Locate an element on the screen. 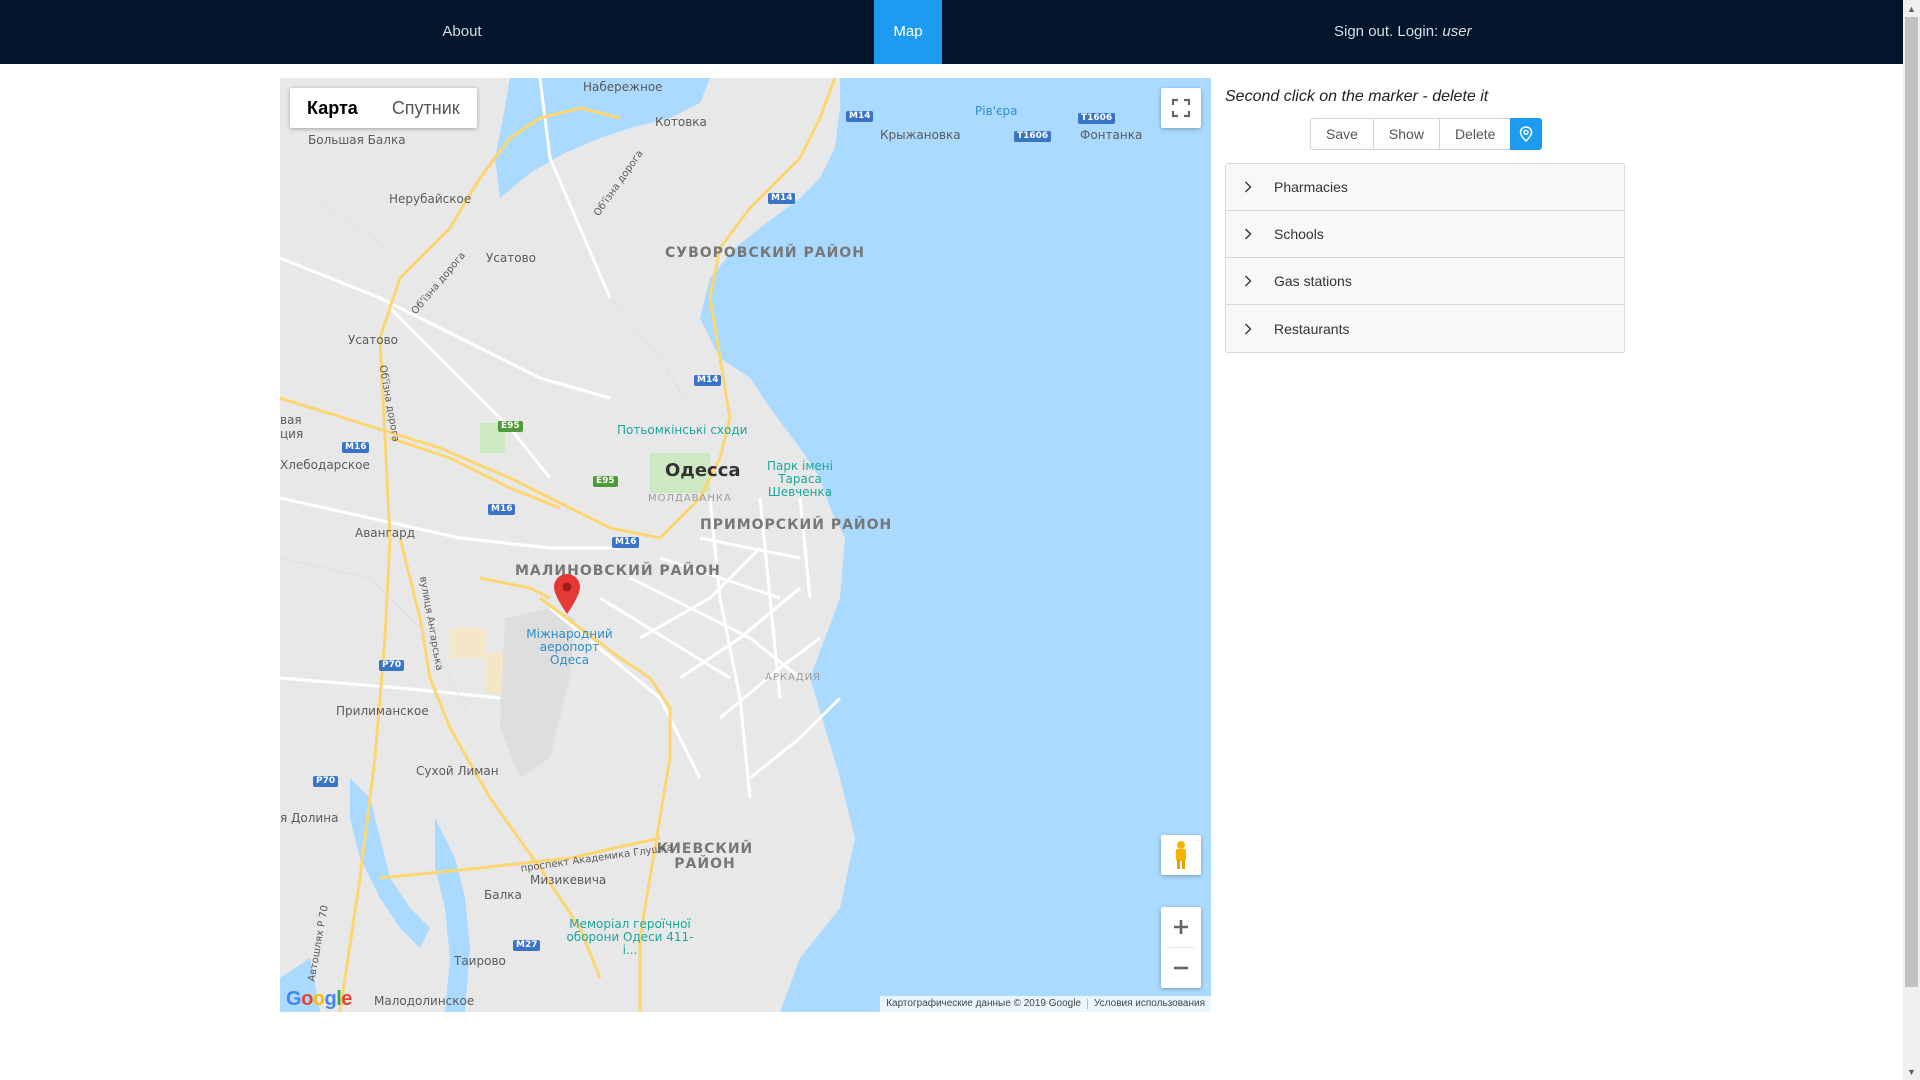 The width and height of the screenshot is (1920, 1080). map-label-sukhoy-liman: Сухой Лиман is located at coordinates (457, 771).